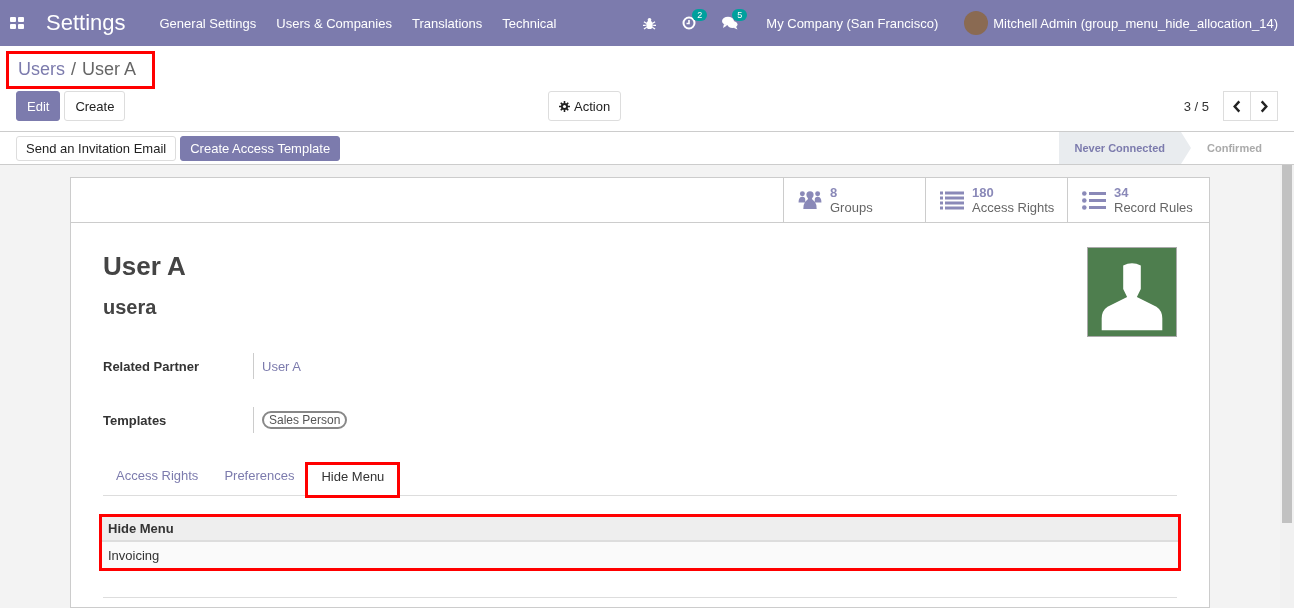 This screenshot has height=608, width=1294. I want to click on user-menu: Mitchell Admin (group_menu_hide_allocation_14), so click(1135, 23).